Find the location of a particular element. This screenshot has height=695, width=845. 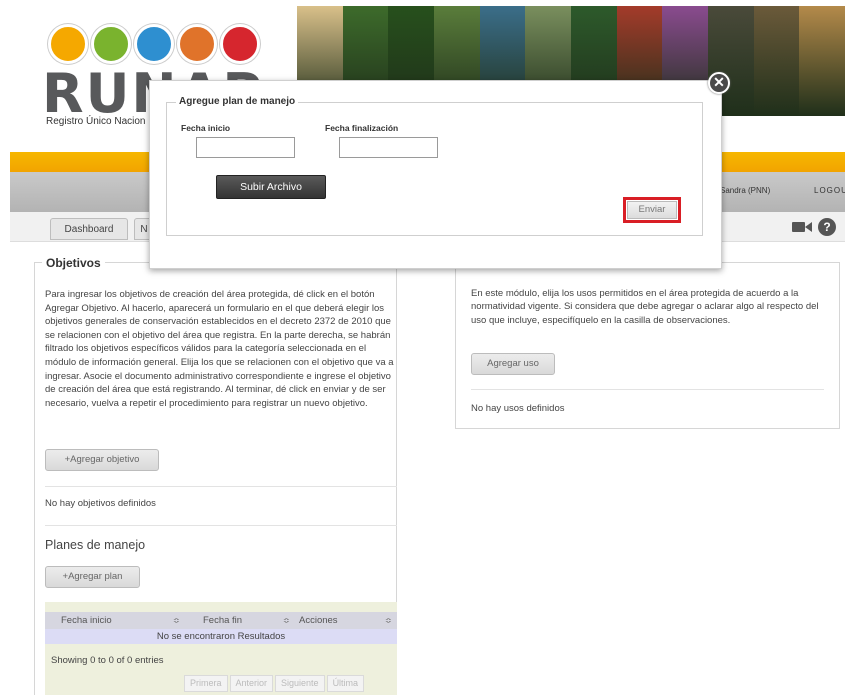

fecha-inicio-input is located at coordinates (245, 147).